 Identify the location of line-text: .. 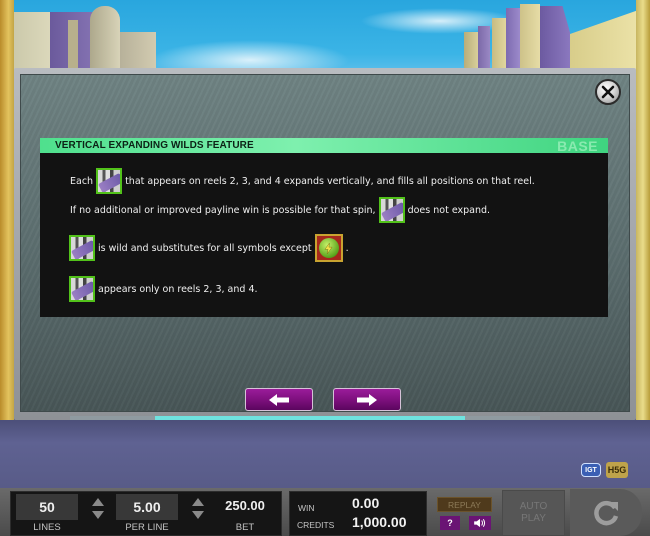
(347, 248).